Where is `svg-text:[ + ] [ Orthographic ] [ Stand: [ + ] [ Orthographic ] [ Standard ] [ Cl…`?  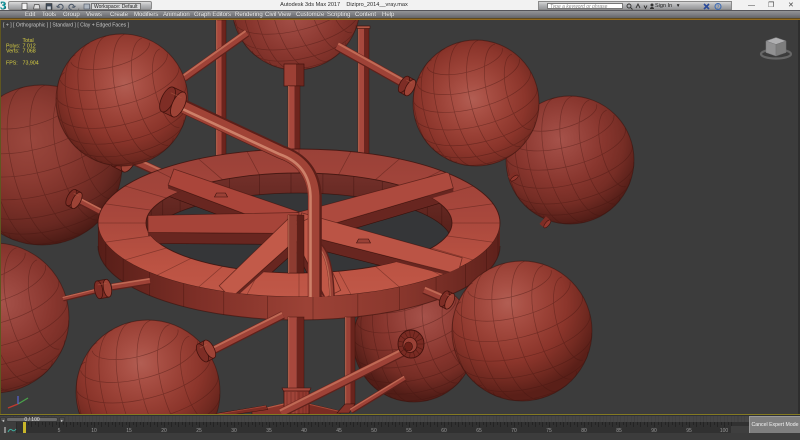 svg-text:[ + ] [ Orthographic ] [ Stand: [ + ] [ Orthographic ] [ Standard ] [ Cl… is located at coordinates (66, 26).